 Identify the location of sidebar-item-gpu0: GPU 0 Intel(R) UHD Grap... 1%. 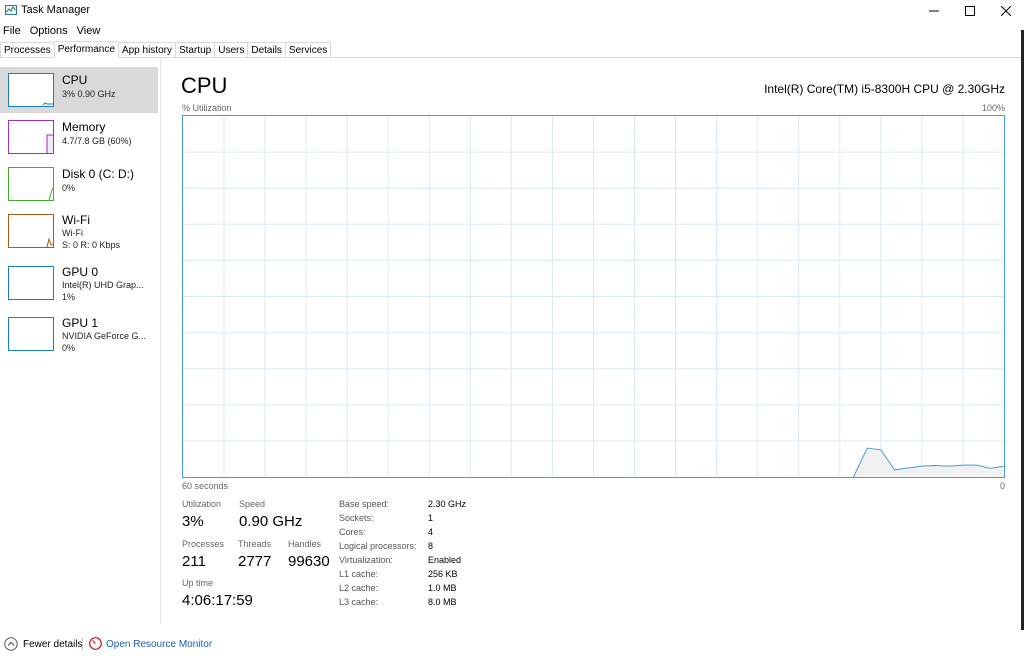
(79, 283).